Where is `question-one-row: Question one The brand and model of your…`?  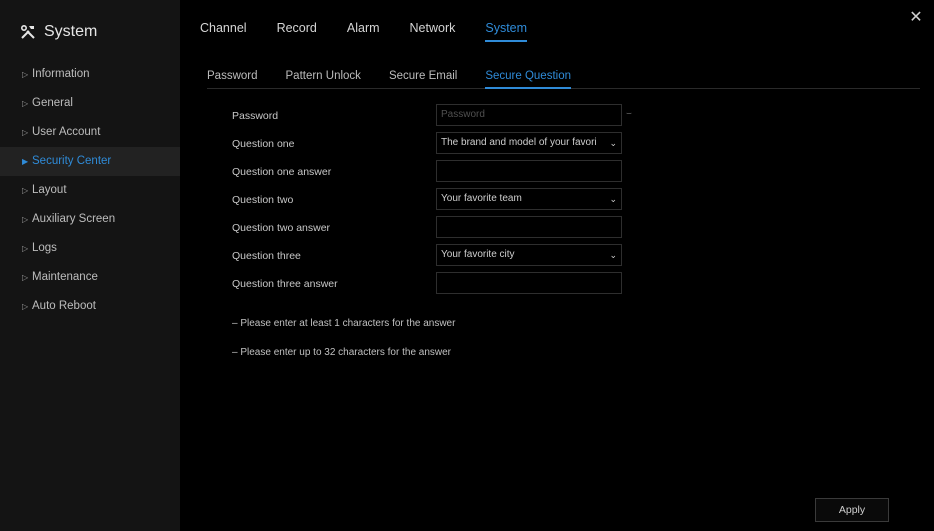
question-one-row: Question one The brand and model of your… is located at coordinates (462, 146).